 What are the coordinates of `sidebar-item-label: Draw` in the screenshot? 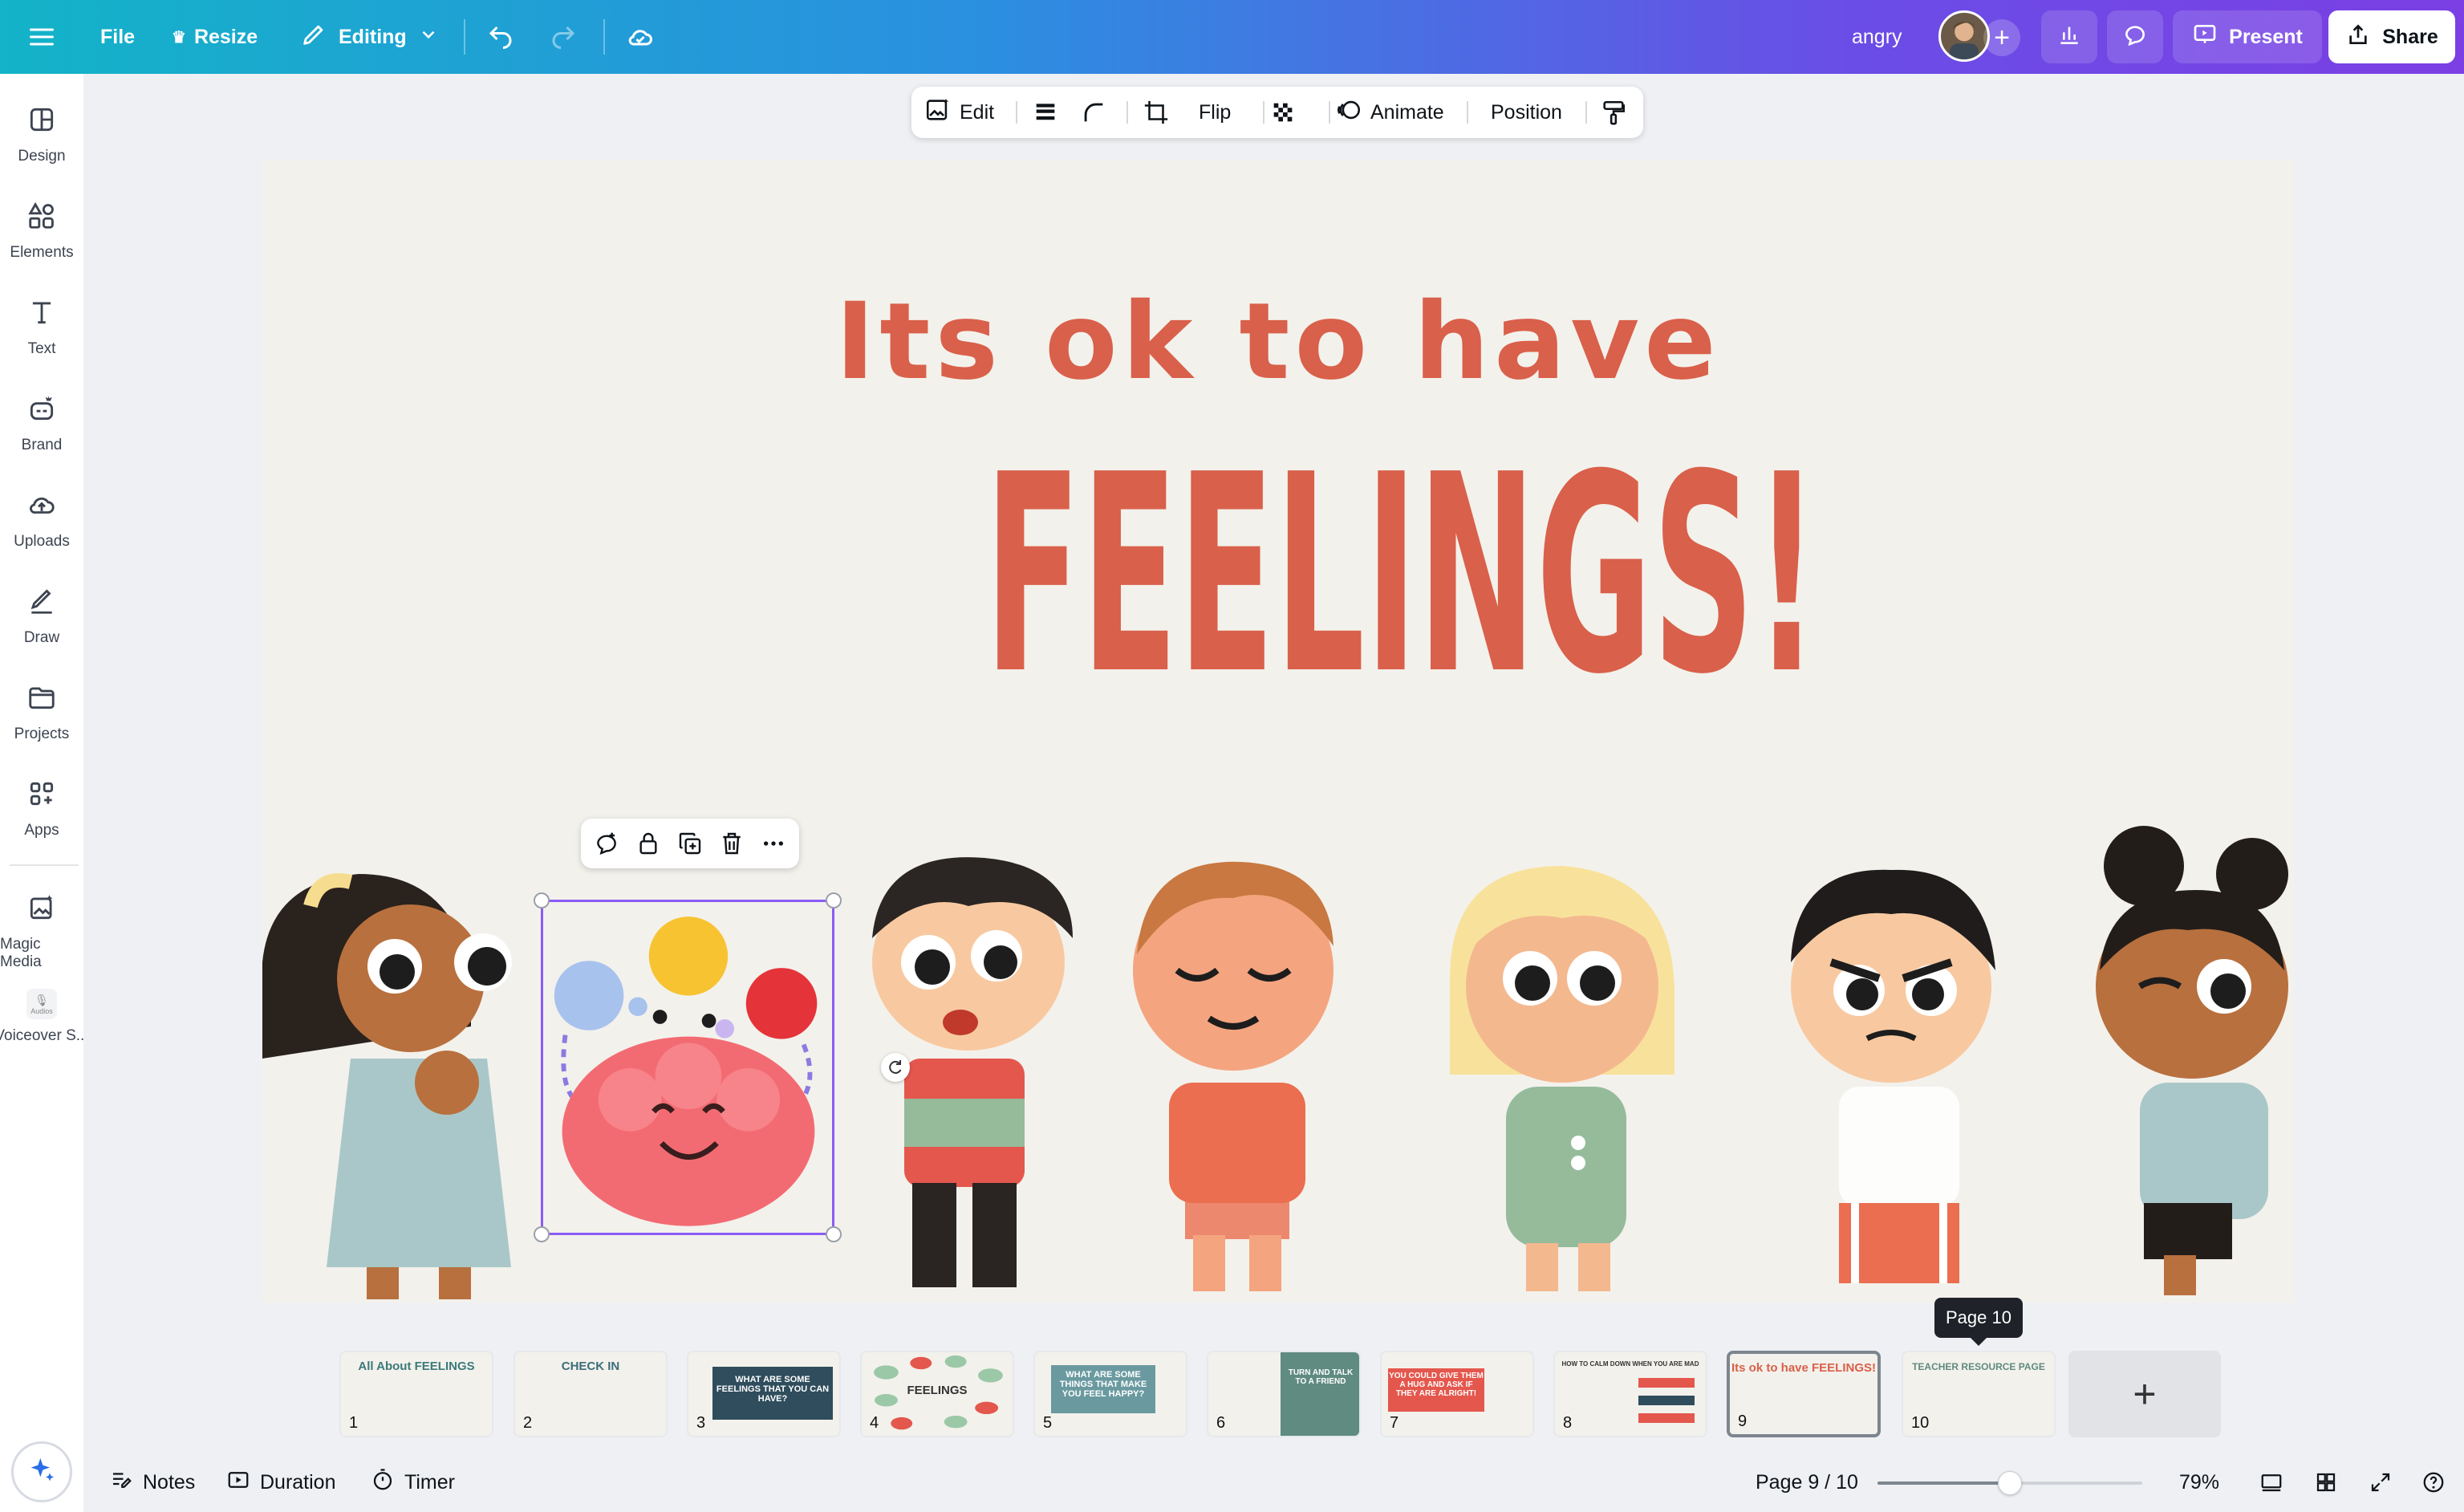 It's located at (41, 637).